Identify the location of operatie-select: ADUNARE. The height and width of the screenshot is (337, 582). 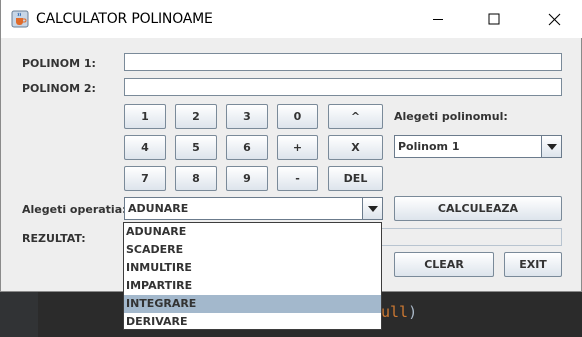
(253, 208).